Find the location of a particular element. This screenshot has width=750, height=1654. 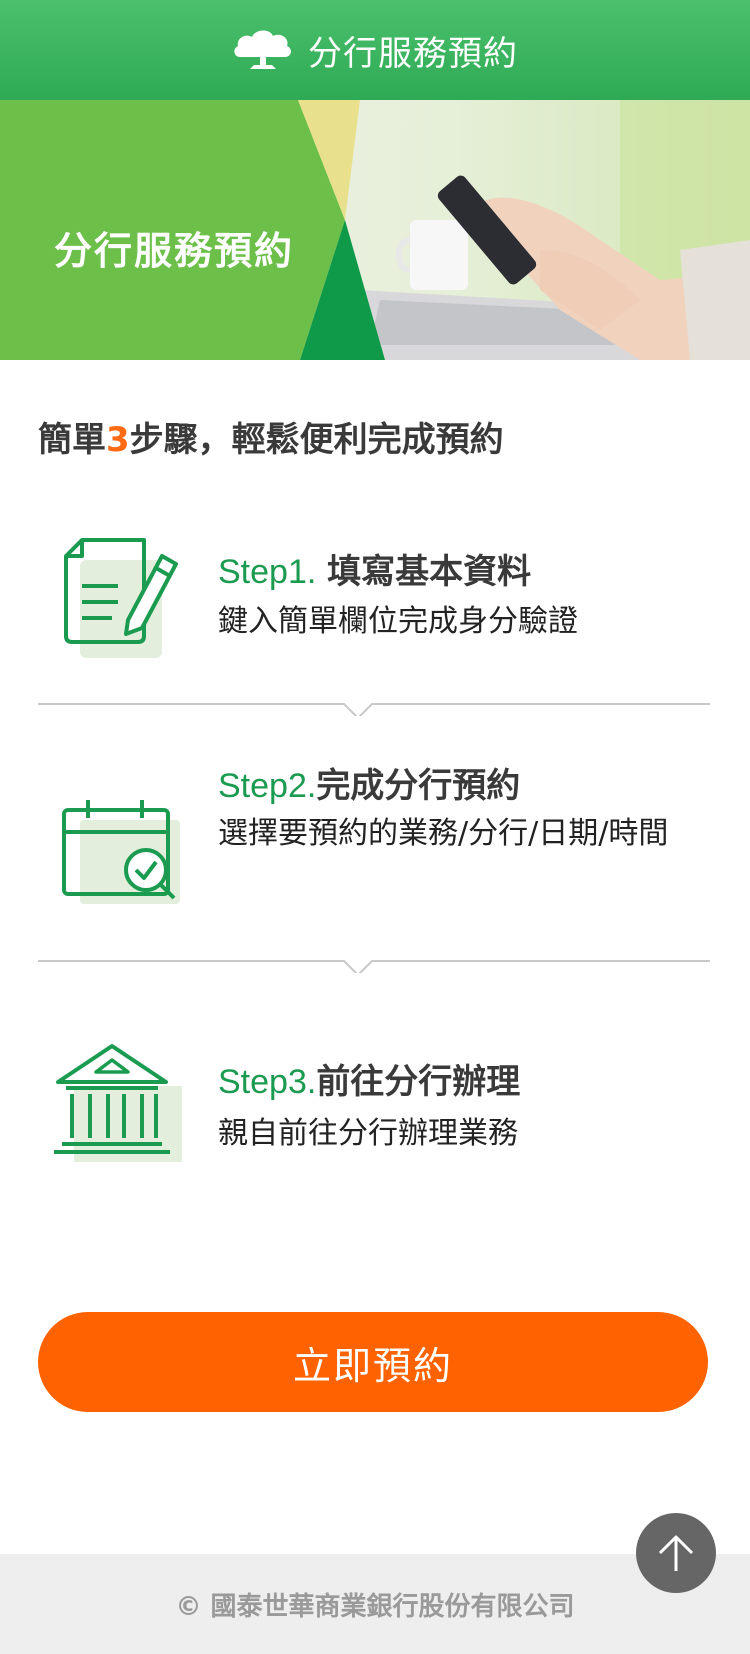

step-2-title: 完成分行預約 is located at coordinates (418, 786).